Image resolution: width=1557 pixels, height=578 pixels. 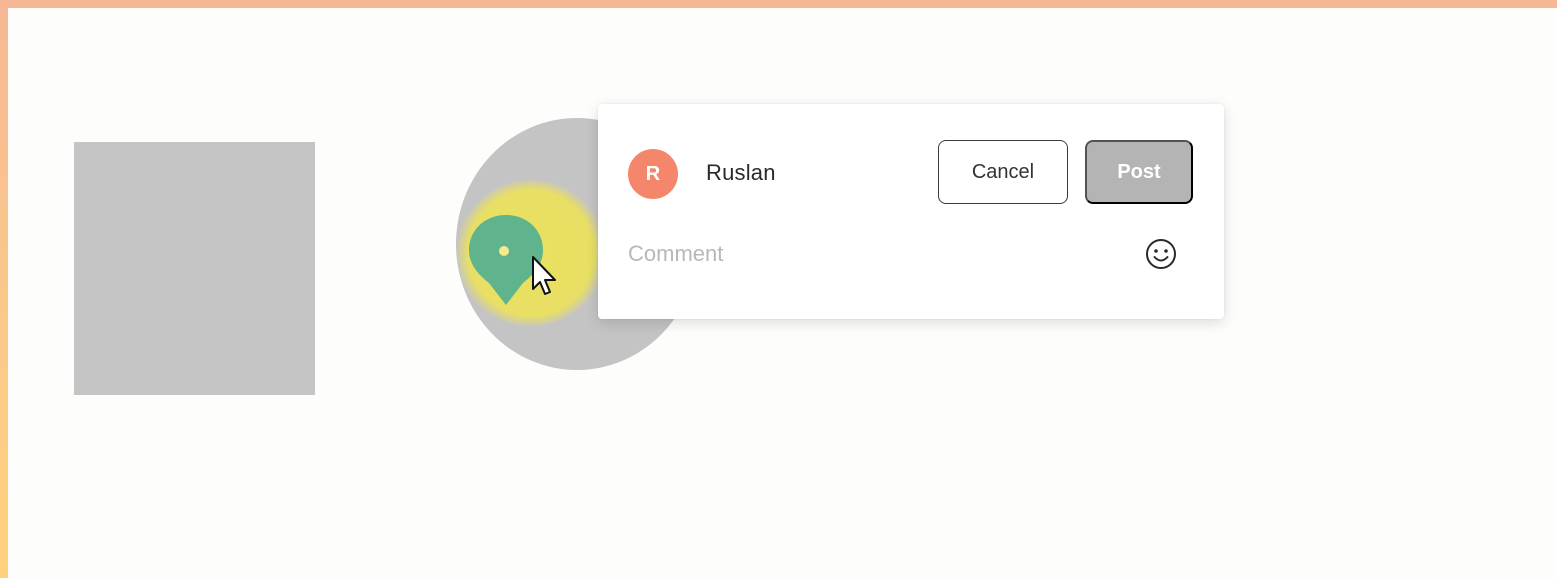 What do you see at coordinates (911, 211) in the screenshot?
I see `comment-popover: R Ruslan Cancel Post` at bounding box center [911, 211].